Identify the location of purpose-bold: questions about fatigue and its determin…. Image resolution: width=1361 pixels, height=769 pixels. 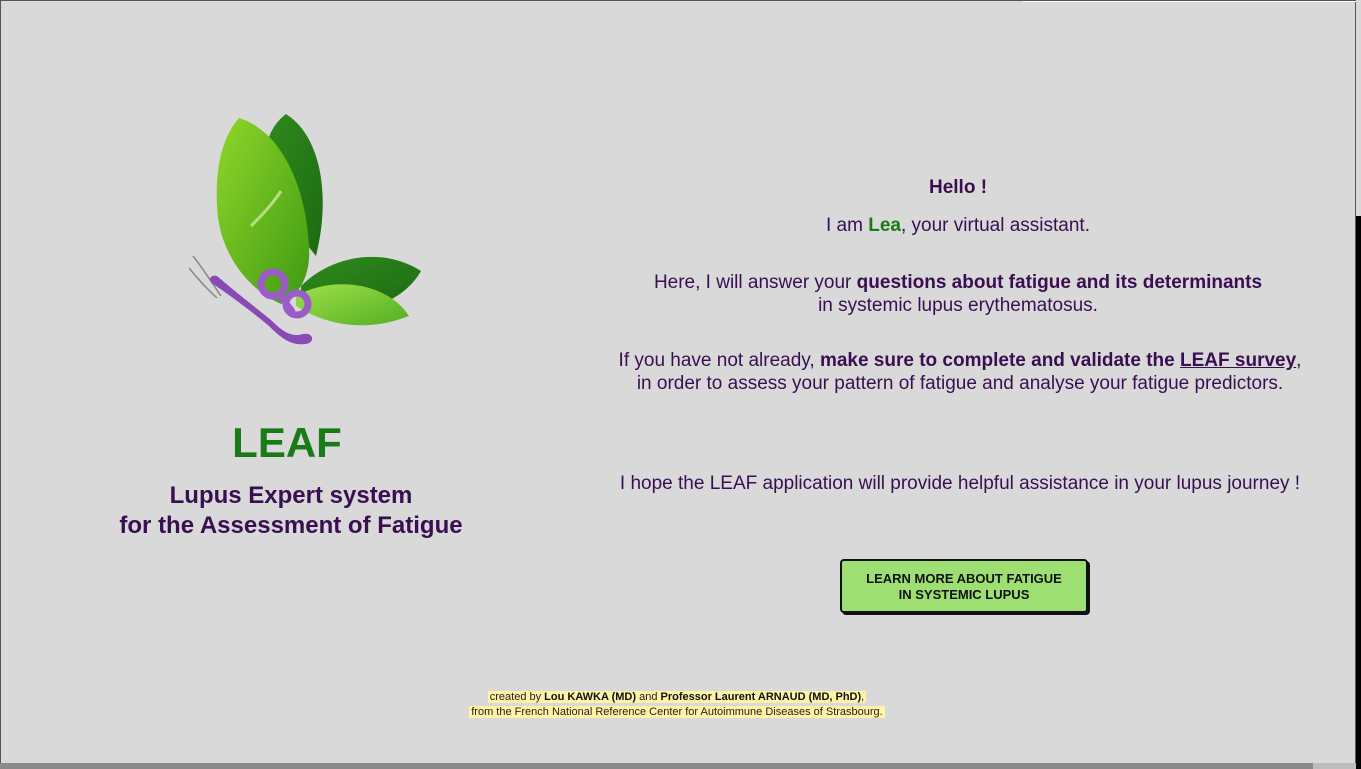
(1059, 282).